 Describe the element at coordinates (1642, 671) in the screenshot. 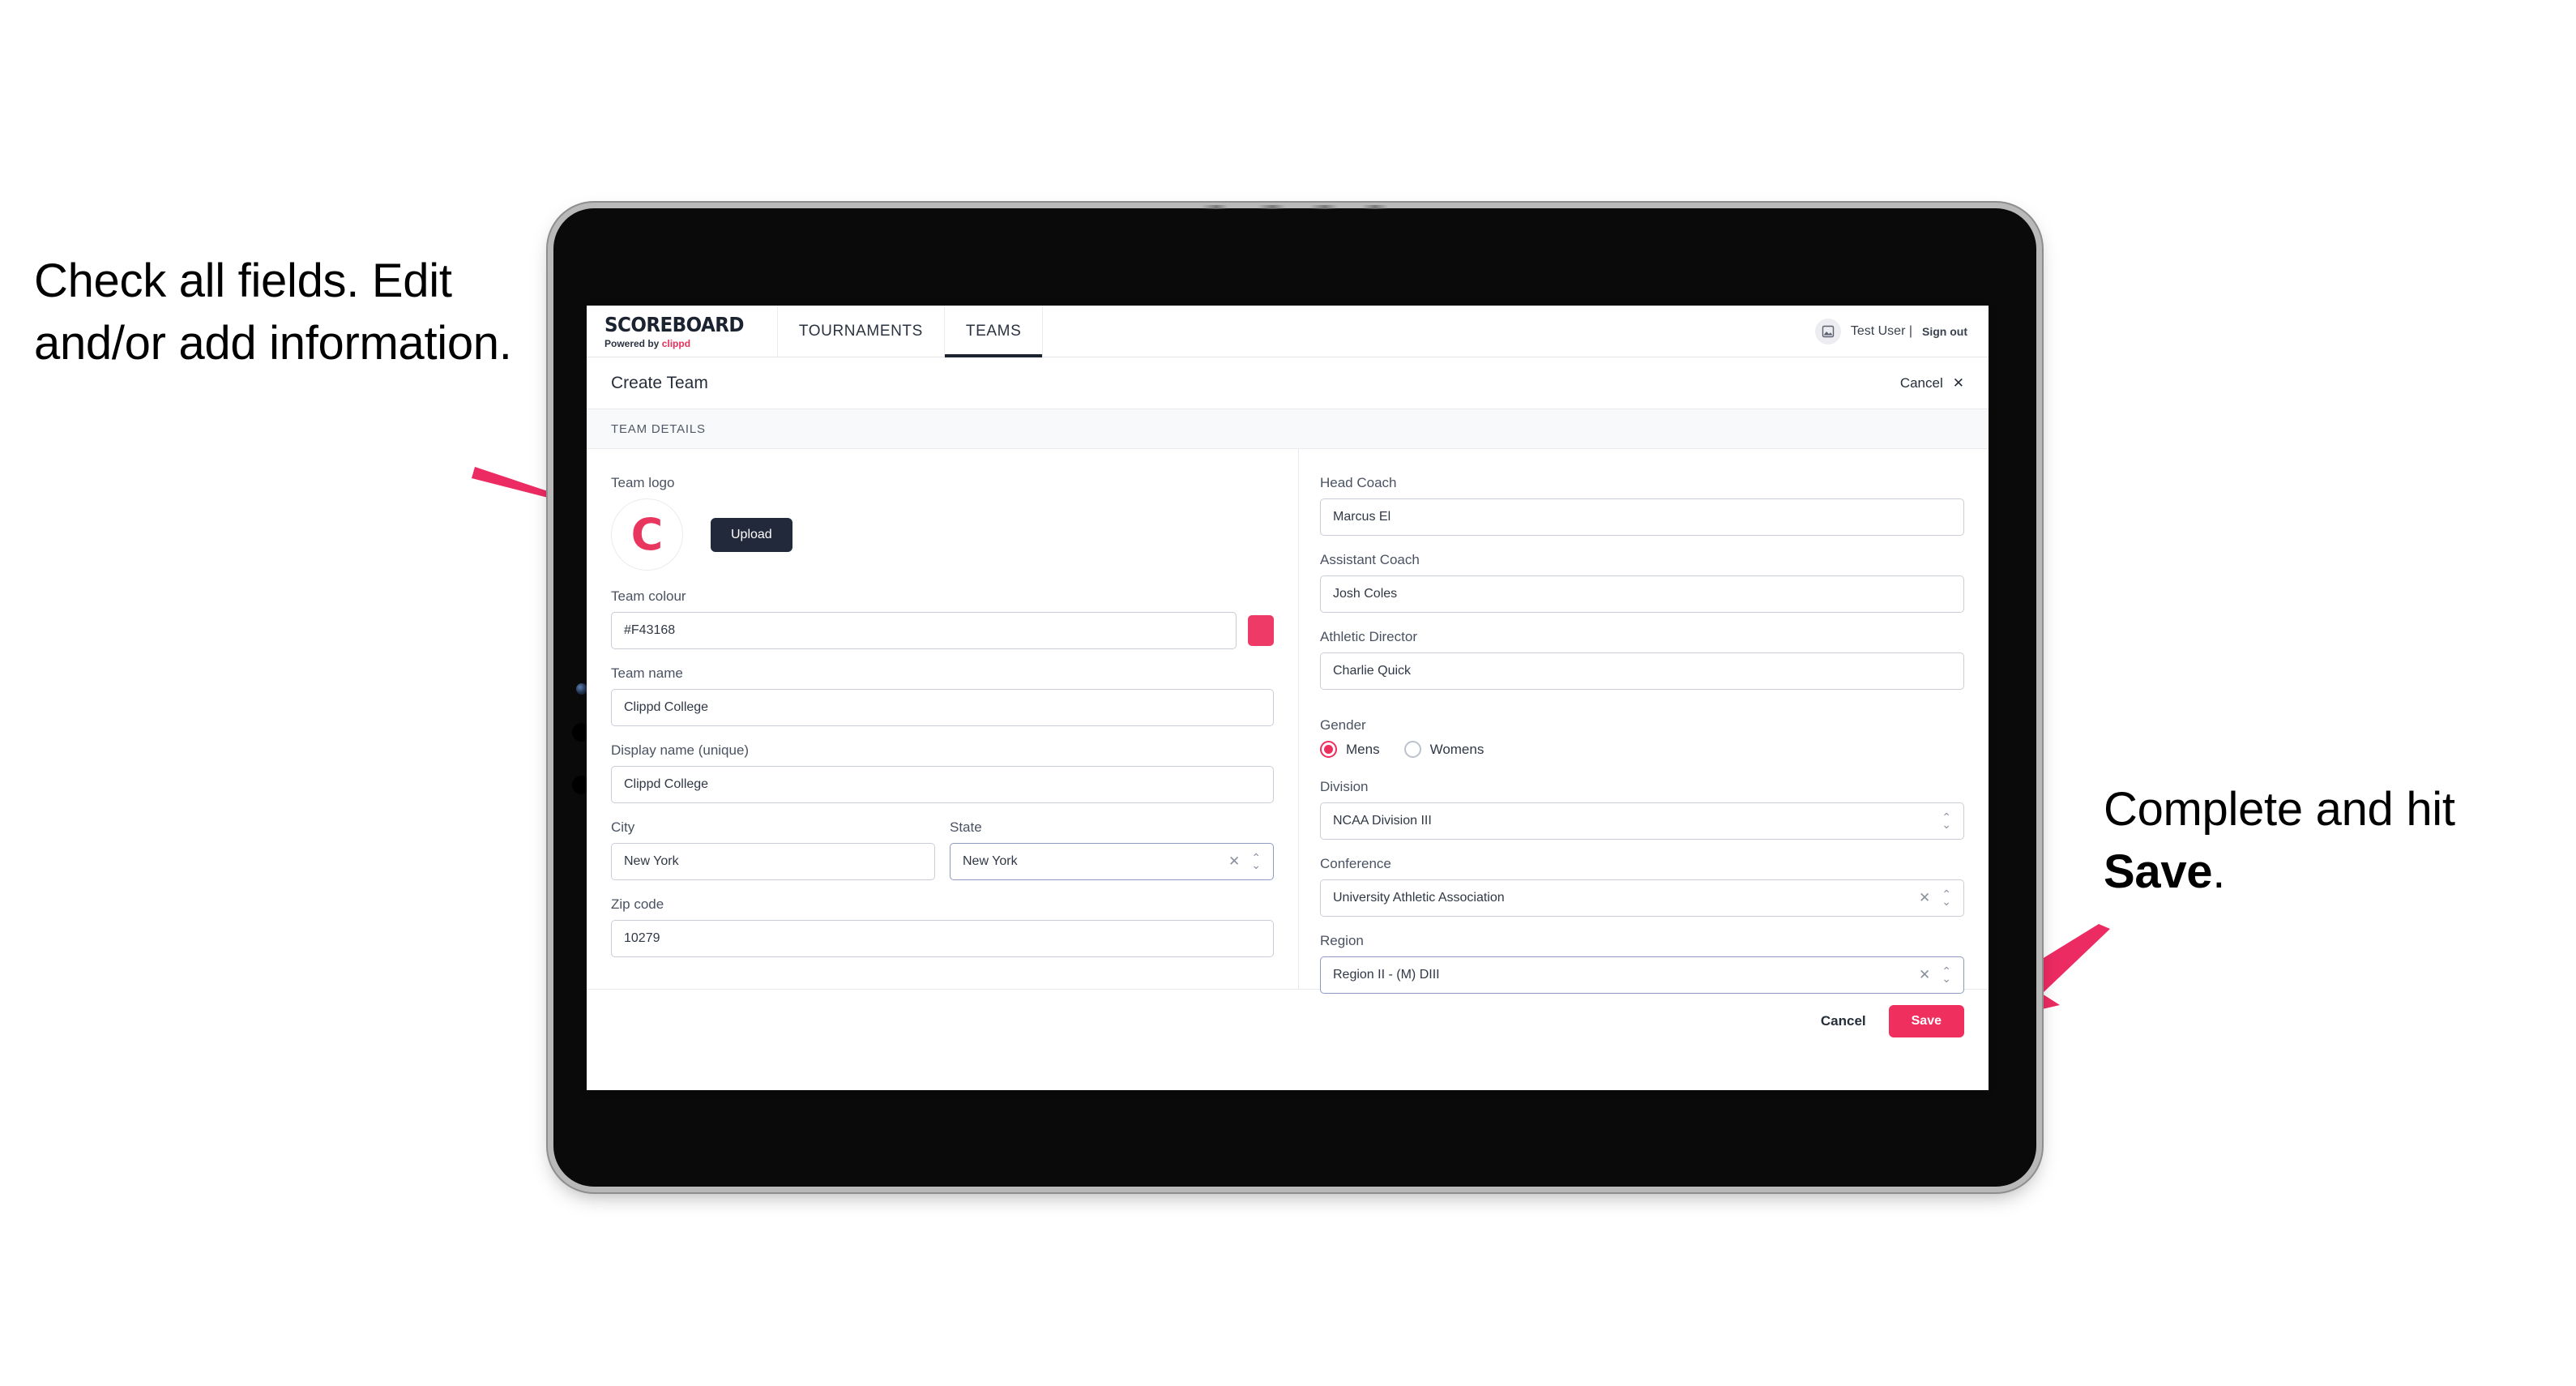

I see `athletic-director-input: Charlie Quick` at that location.